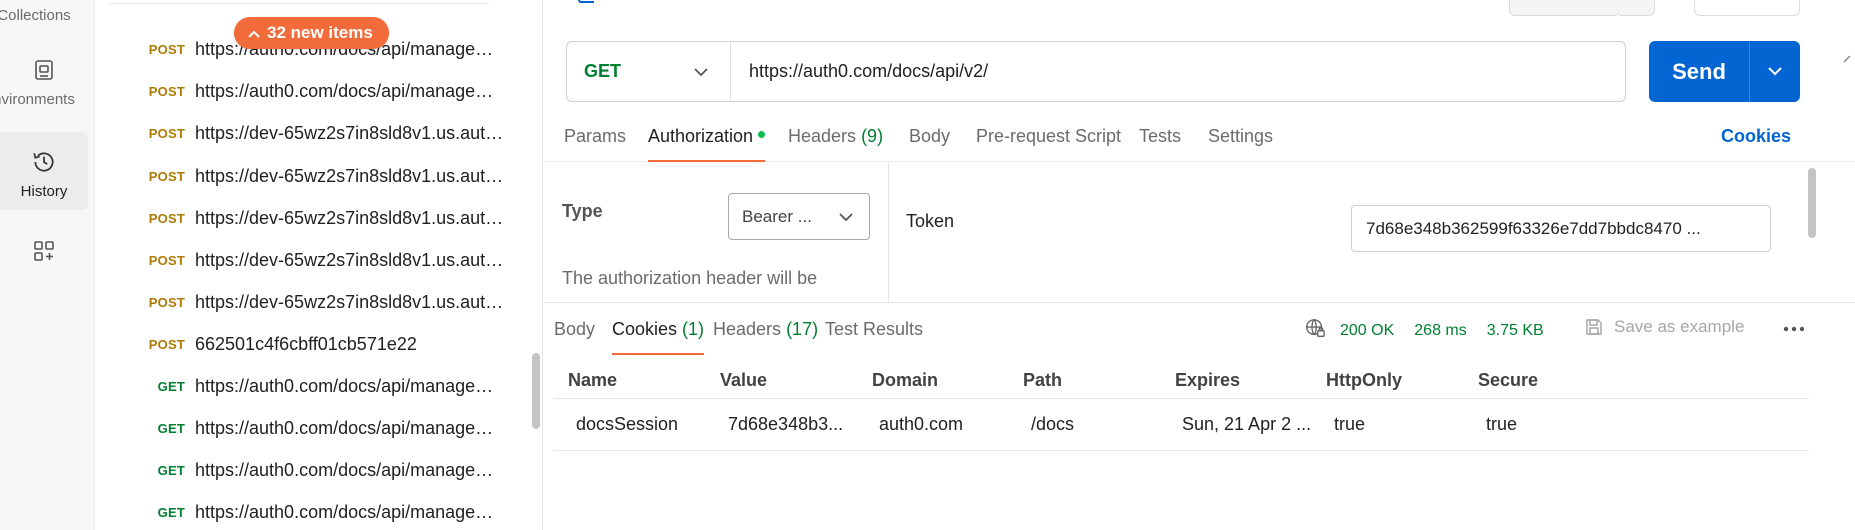  I want to click on send-button: Send, so click(1724, 71).